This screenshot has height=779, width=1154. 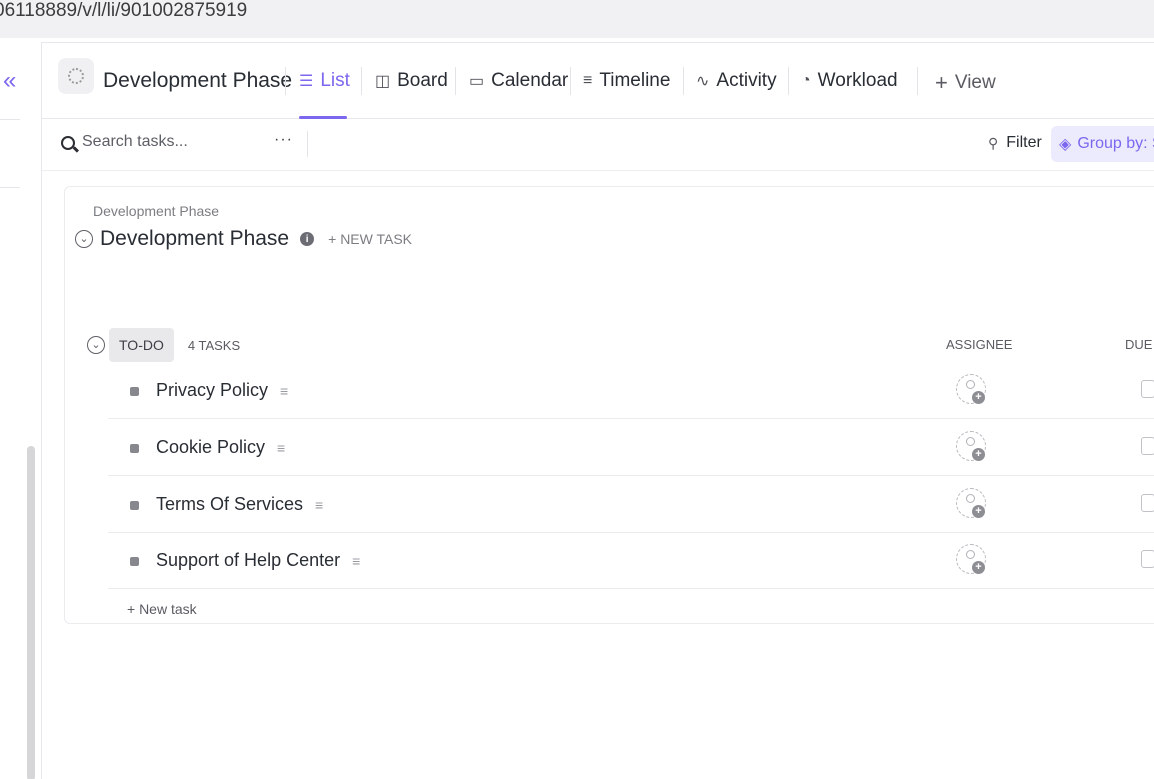 What do you see at coordinates (631, 447) in the screenshot?
I see `task-row: Cookie Policy ≡ +` at bounding box center [631, 447].